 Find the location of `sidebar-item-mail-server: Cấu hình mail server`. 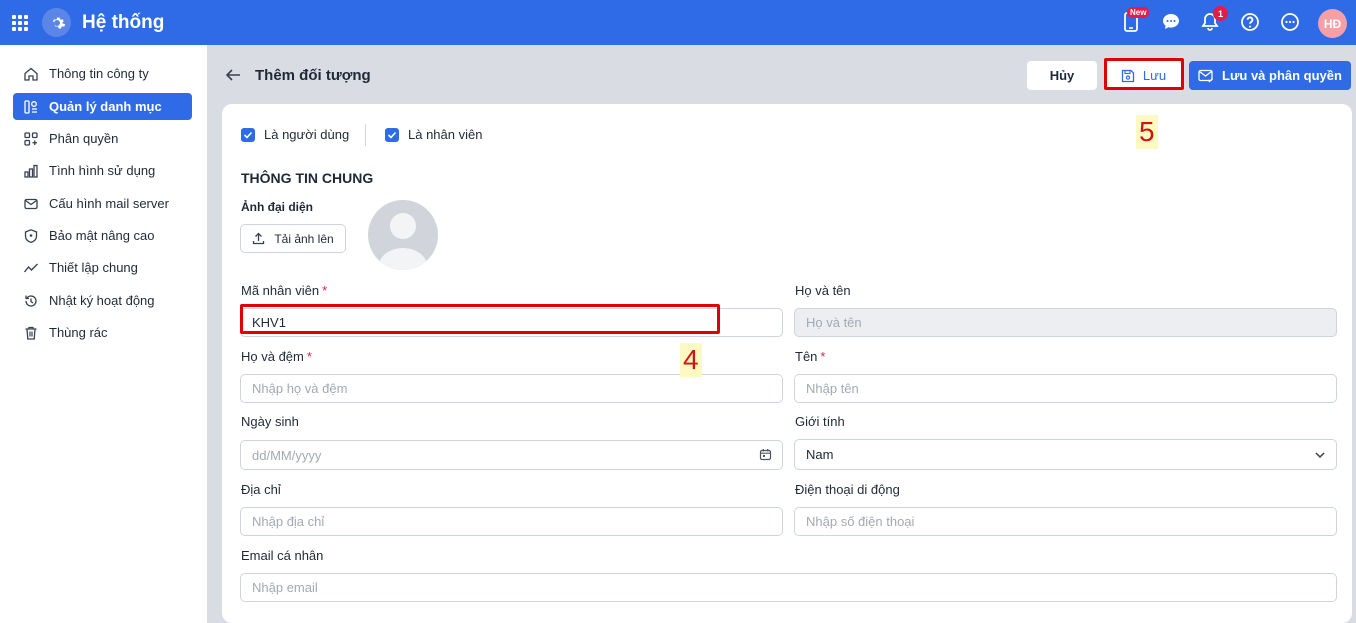

sidebar-item-mail-server: Cấu hình mail server is located at coordinates (102, 203).